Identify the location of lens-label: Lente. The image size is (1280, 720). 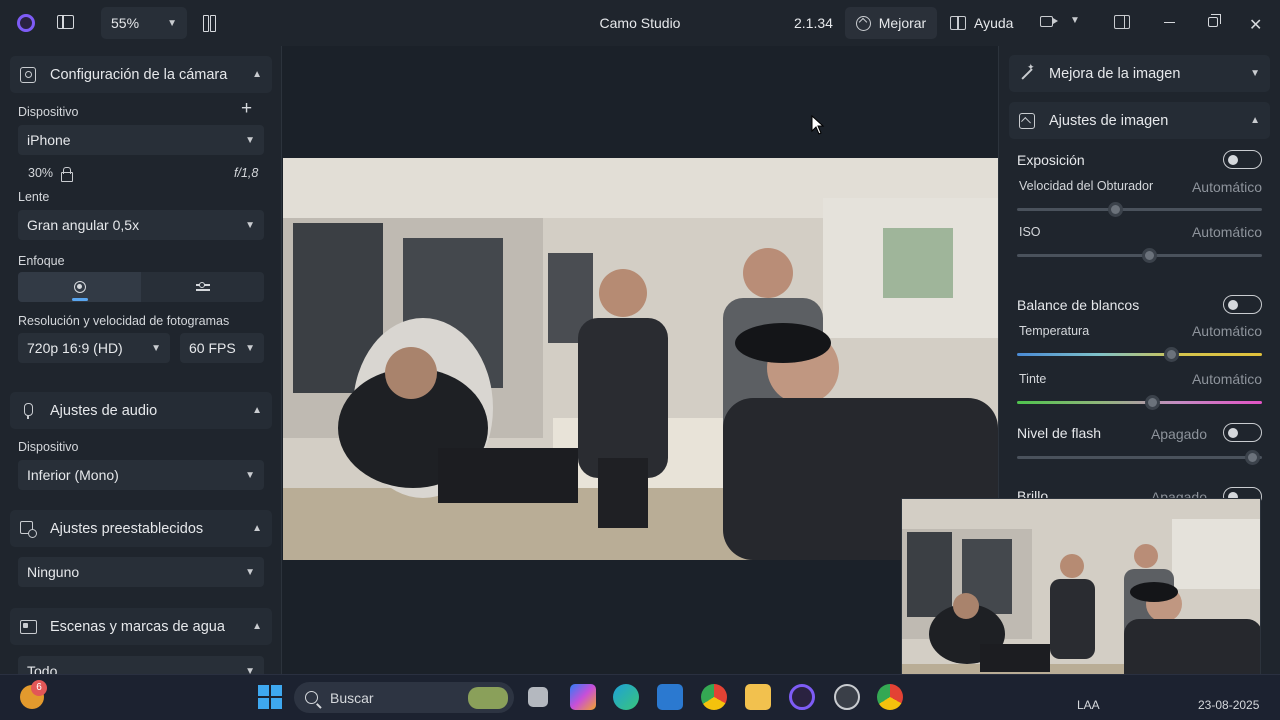
(34, 197).